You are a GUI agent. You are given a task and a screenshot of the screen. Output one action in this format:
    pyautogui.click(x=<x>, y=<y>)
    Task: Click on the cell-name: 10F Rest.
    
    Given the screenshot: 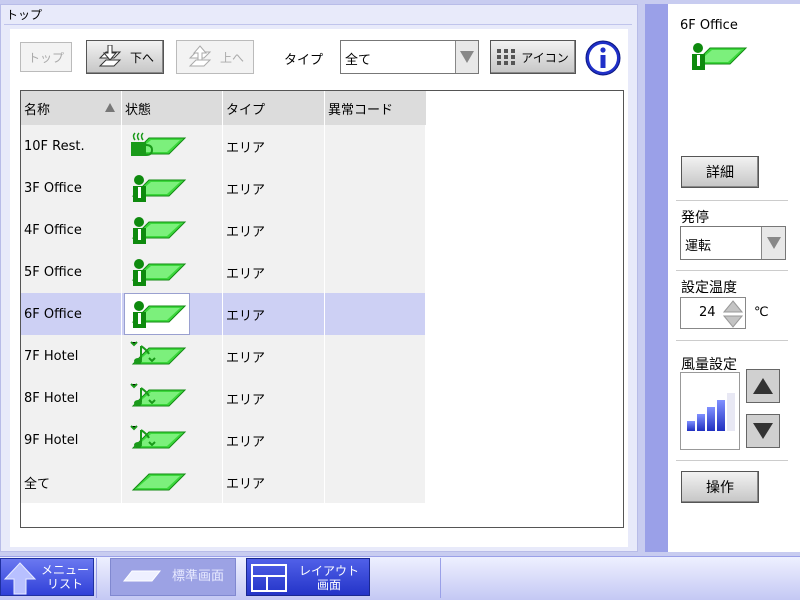 What is the action you would take?
    pyautogui.click(x=71, y=146)
    